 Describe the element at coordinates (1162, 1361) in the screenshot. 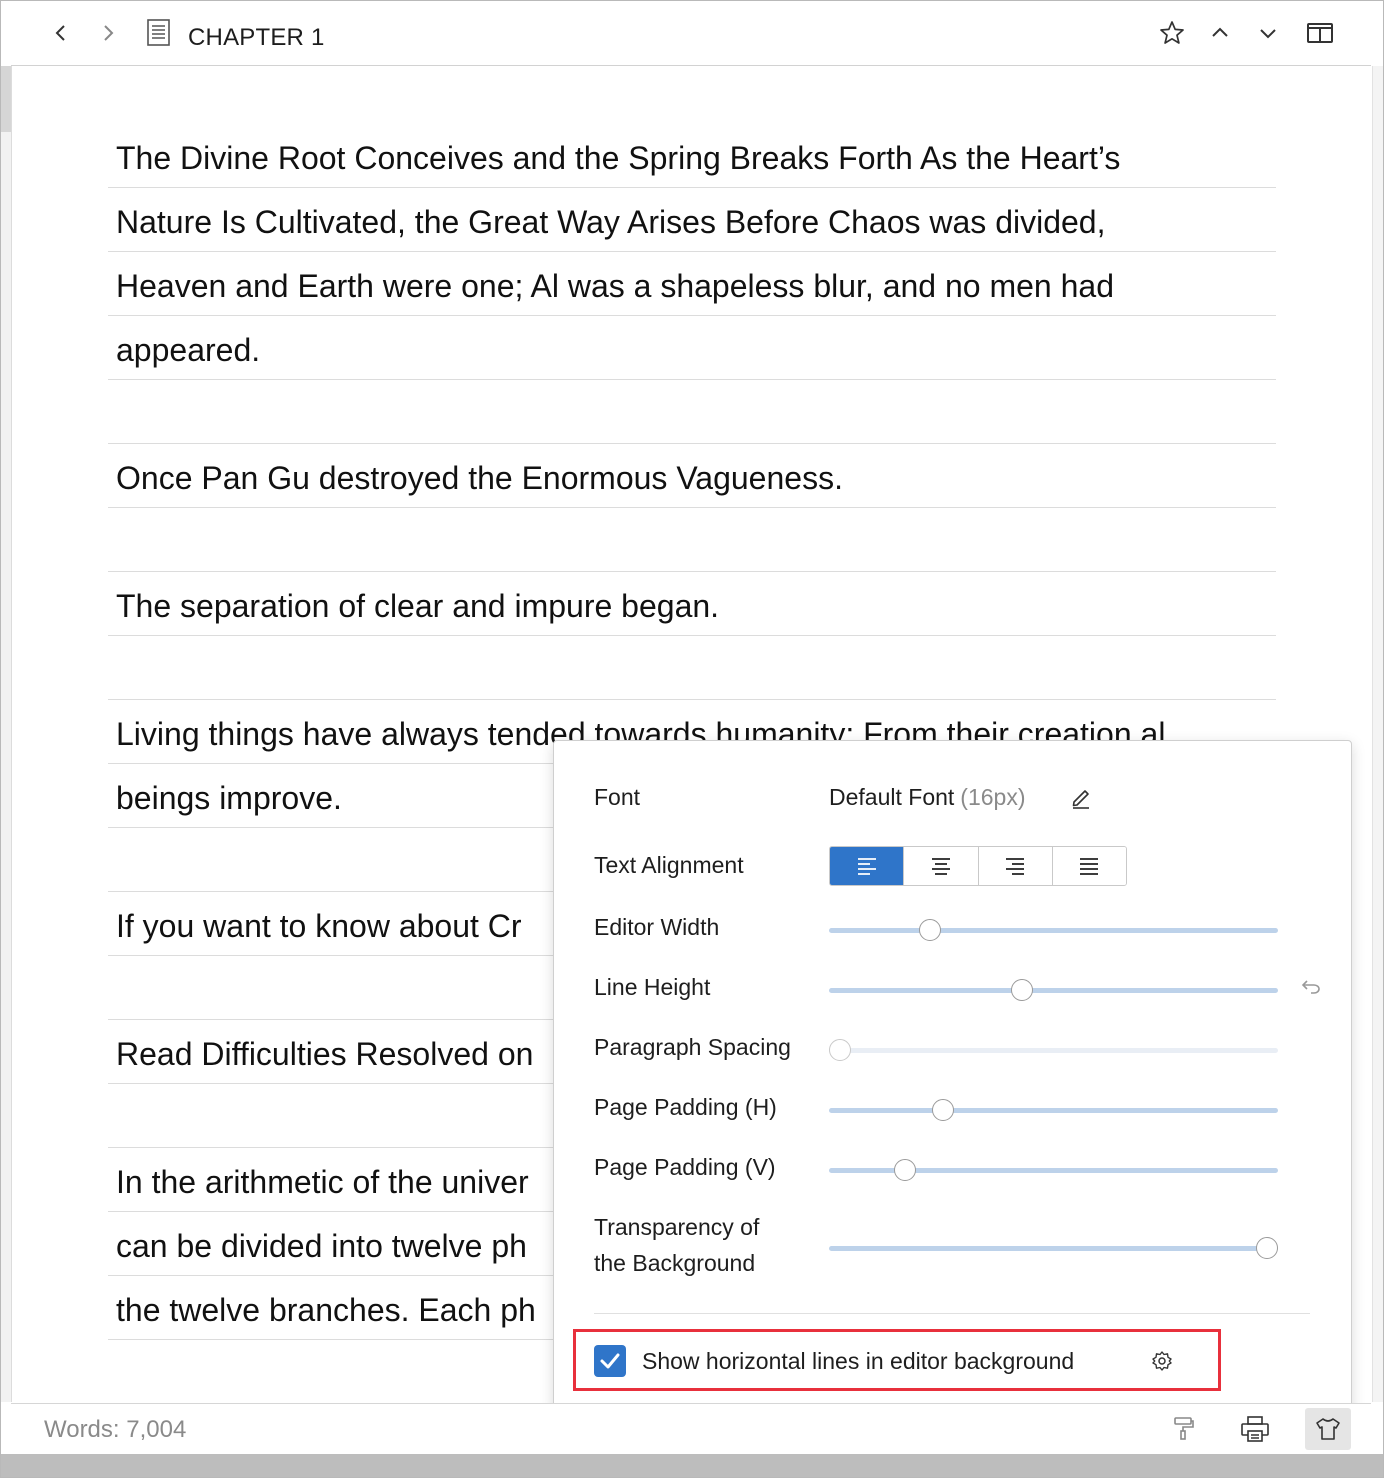

I see `gear-icon` at that location.